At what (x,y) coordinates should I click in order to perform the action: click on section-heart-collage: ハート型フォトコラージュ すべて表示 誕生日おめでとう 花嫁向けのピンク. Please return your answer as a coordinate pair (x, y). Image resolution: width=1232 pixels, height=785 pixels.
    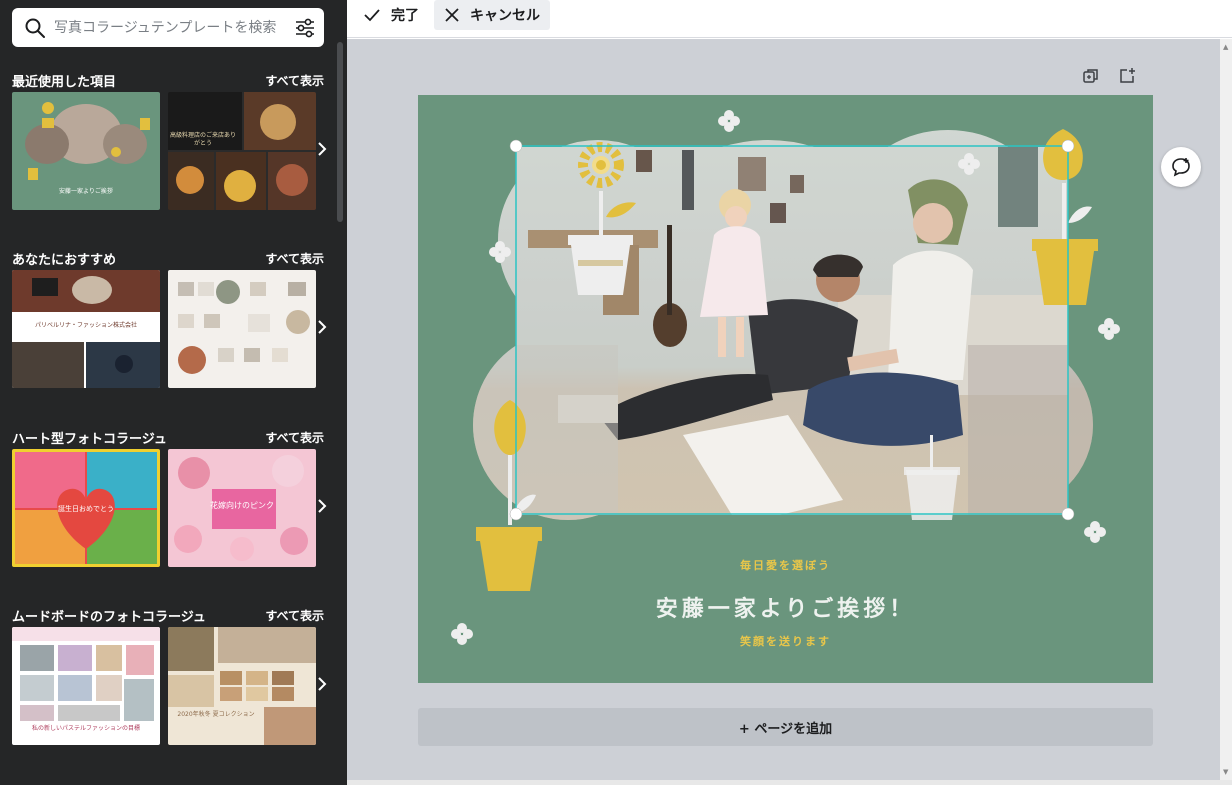
    Looking at the image, I should click on (169, 501).